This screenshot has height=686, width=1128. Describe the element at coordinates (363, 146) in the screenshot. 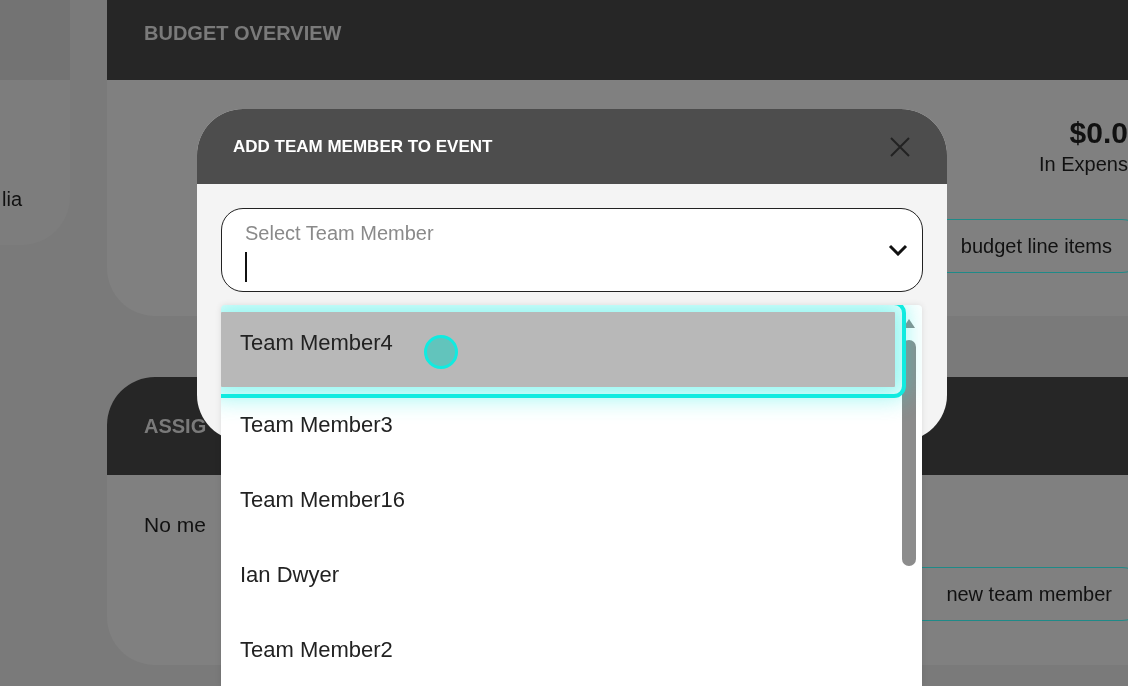

I see `modal-title: ADD TEAM MEMBER TO EVENT` at that location.